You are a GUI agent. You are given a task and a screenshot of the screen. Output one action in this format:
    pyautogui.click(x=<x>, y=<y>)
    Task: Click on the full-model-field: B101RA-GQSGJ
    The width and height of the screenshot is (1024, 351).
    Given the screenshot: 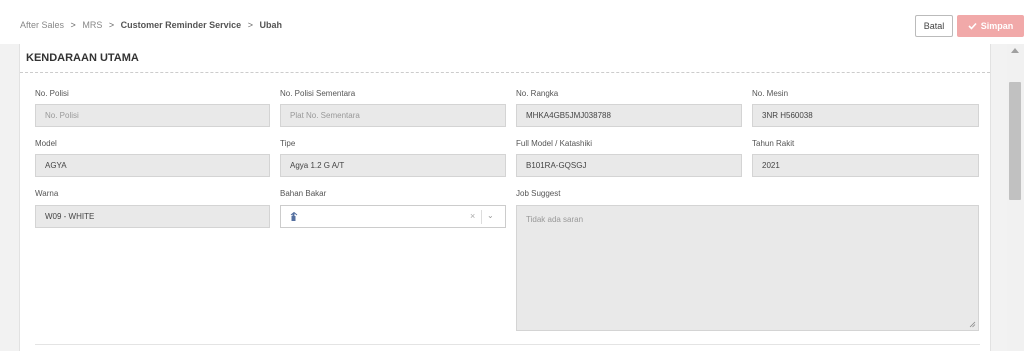 What is the action you would take?
    pyautogui.click(x=629, y=165)
    